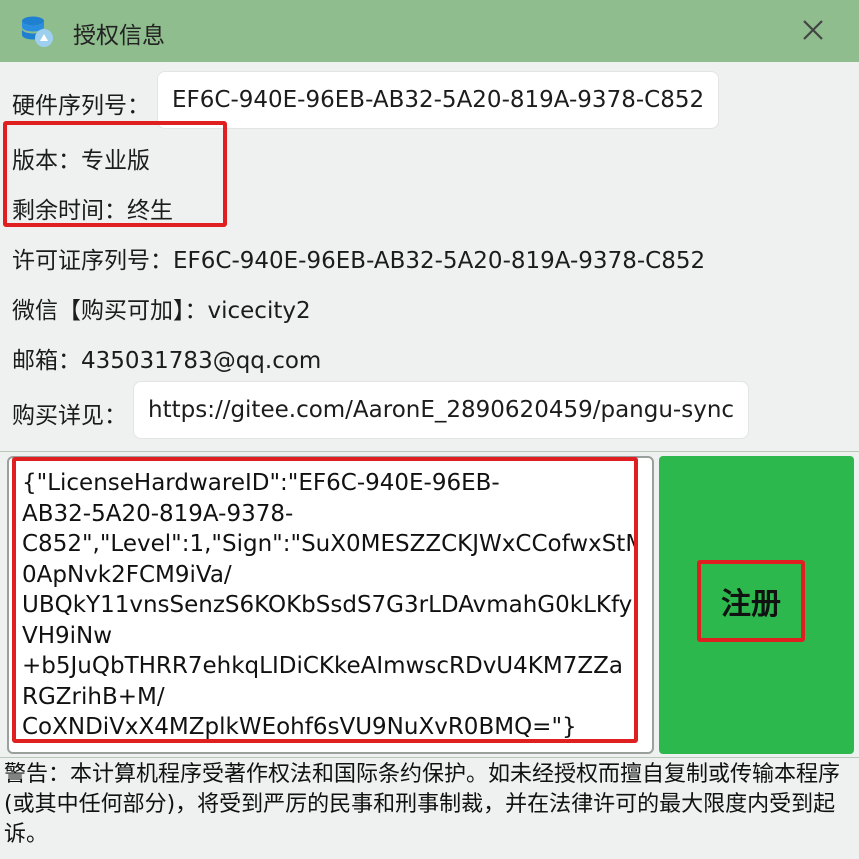  I want to click on wechat-text: 微信【购买可加】：vicecity2, so click(161, 311).